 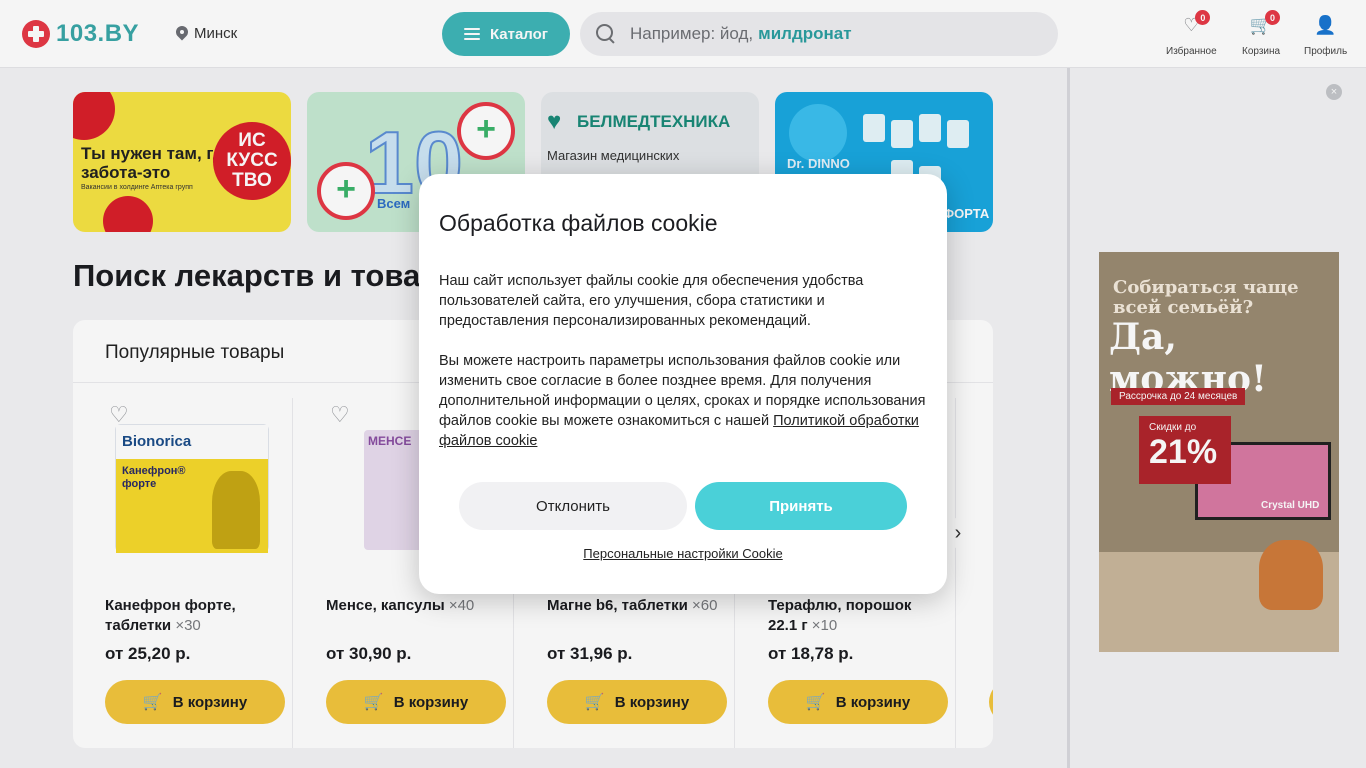 What do you see at coordinates (683, 553) in the screenshot?
I see `cookie-settings-link: Персональные настройки Cookie` at bounding box center [683, 553].